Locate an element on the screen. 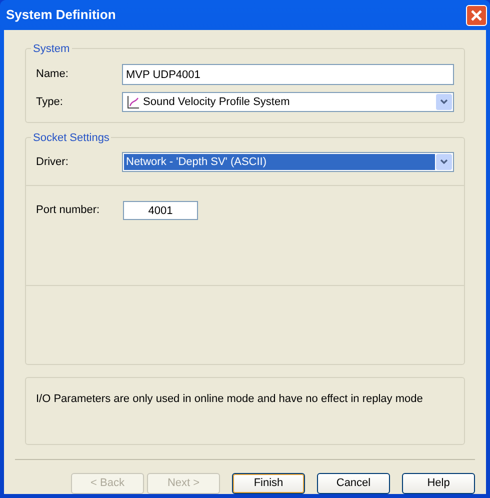 The height and width of the screenshot is (498, 490). type-label: Type: is located at coordinates (50, 102).